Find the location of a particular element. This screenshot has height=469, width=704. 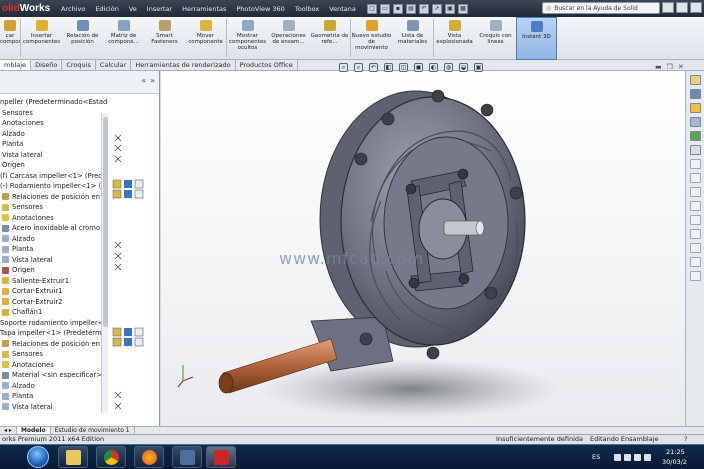

edit-appearance-icon: ◍ is located at coordinates (448, 67).